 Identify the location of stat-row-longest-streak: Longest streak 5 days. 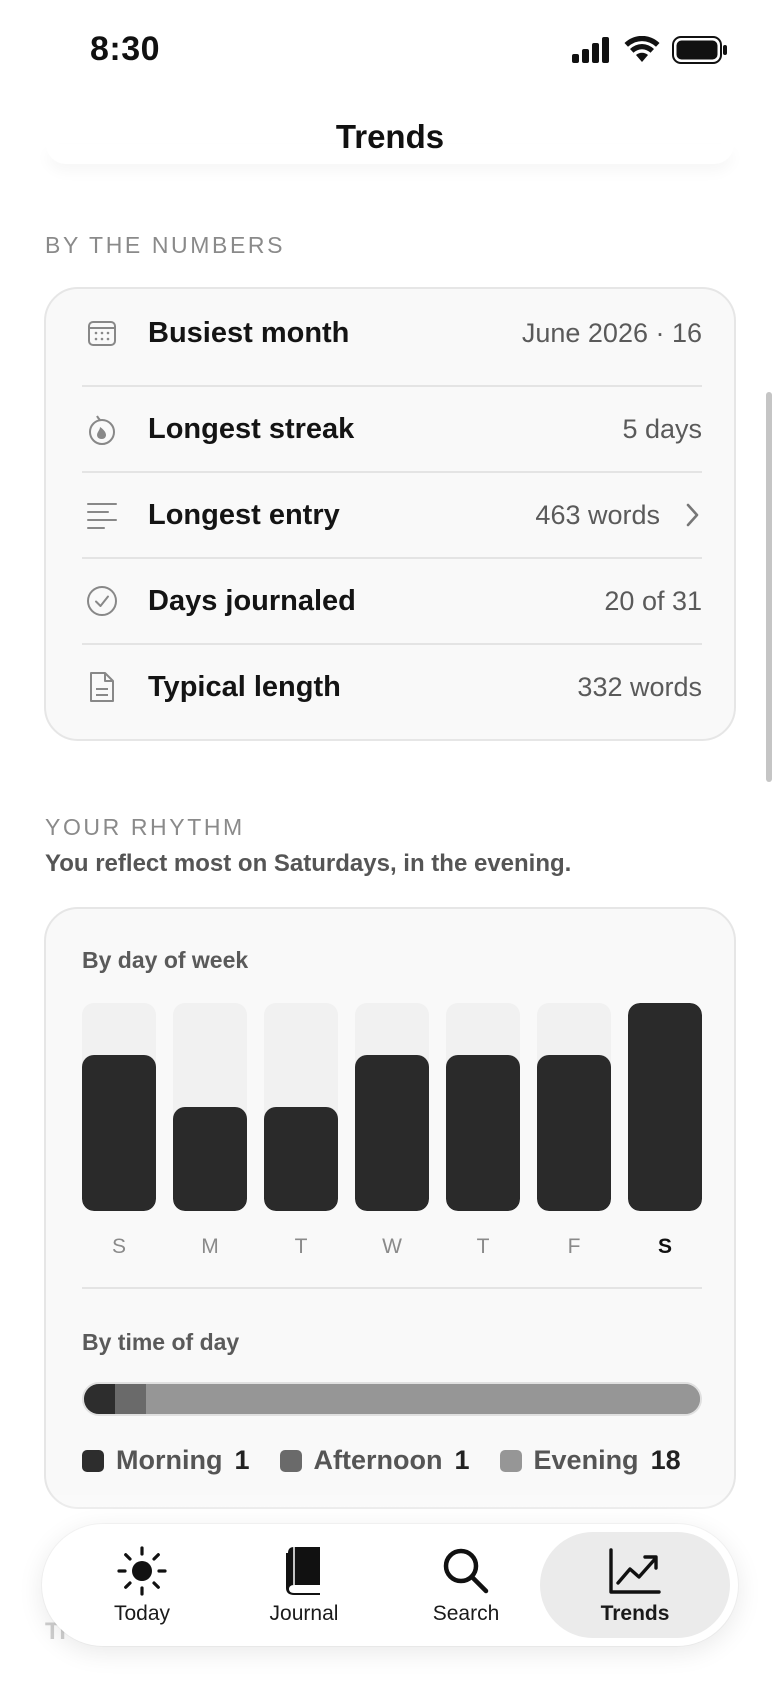
(392, 429).